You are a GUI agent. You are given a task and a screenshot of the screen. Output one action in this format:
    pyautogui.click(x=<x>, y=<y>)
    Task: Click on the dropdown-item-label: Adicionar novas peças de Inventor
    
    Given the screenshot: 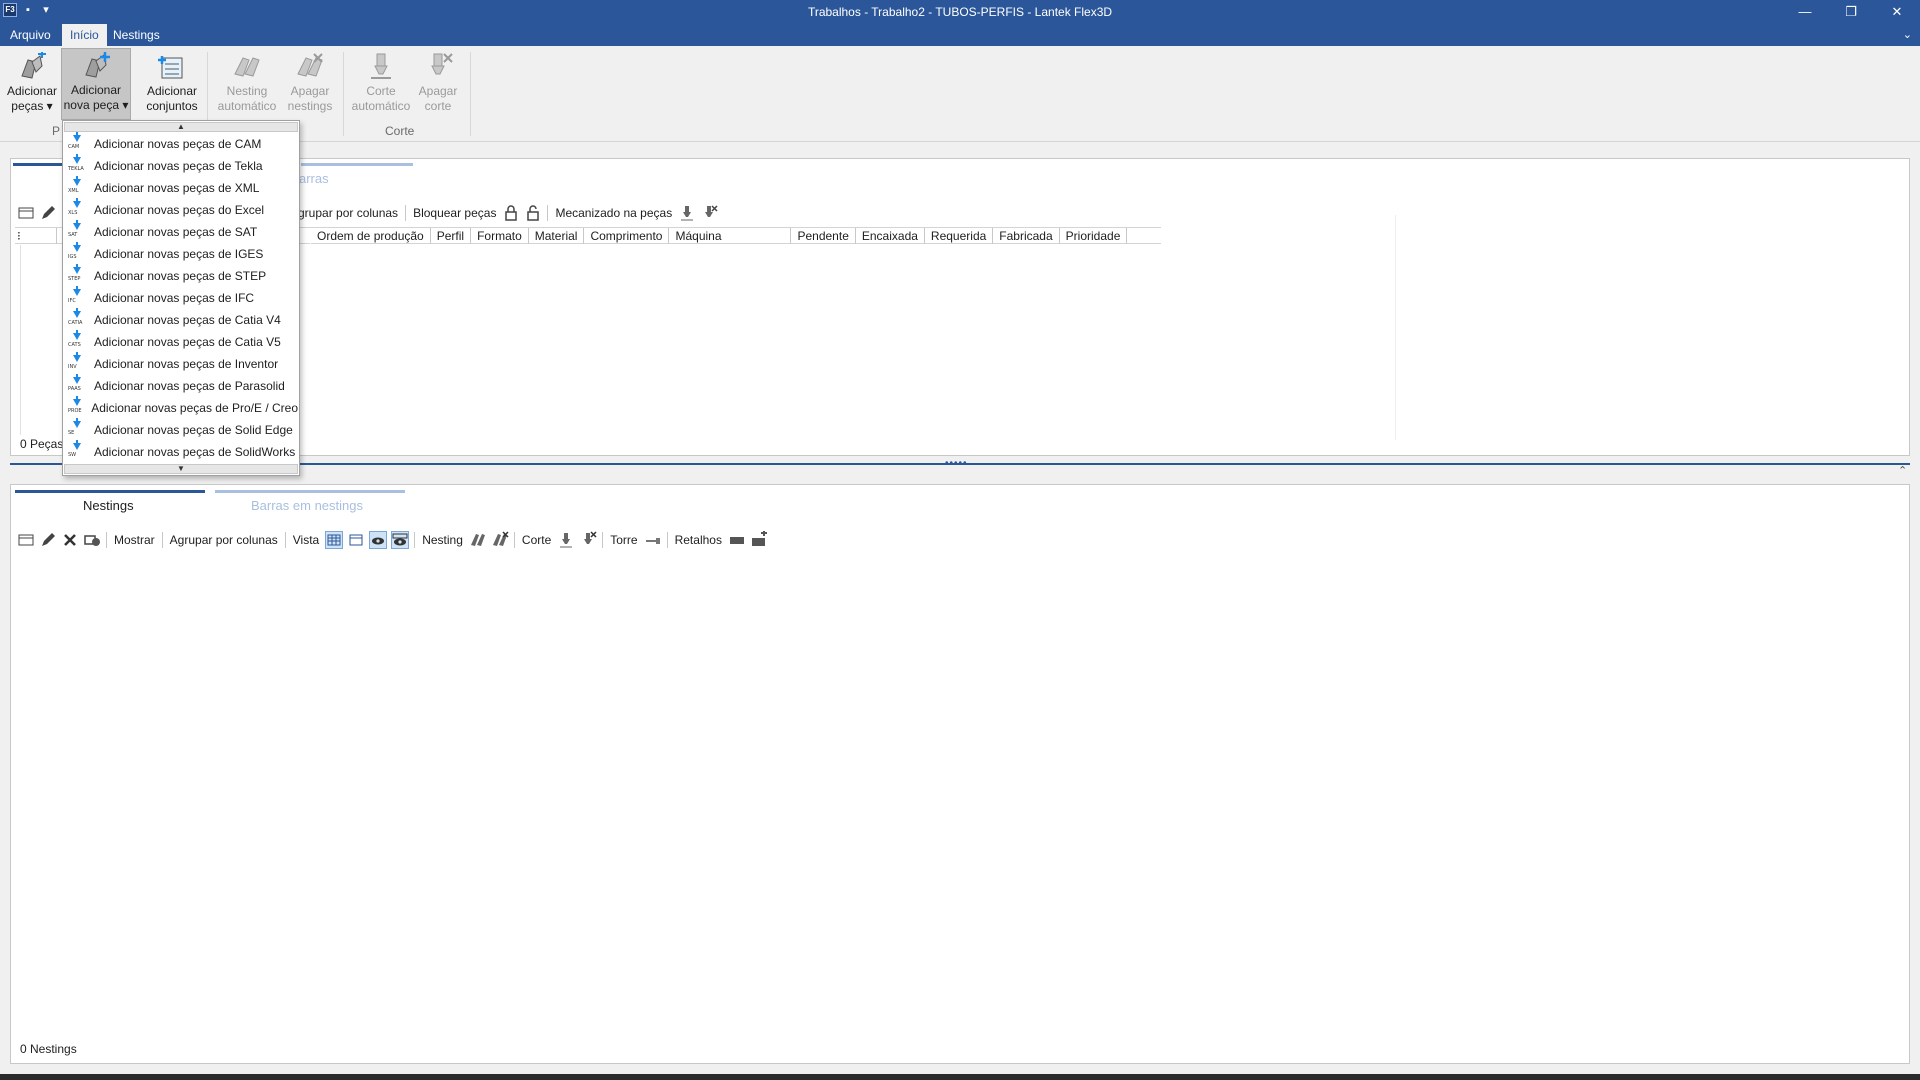 What is the action you would take?
    pyautogui.click(x=186, y=364)
    